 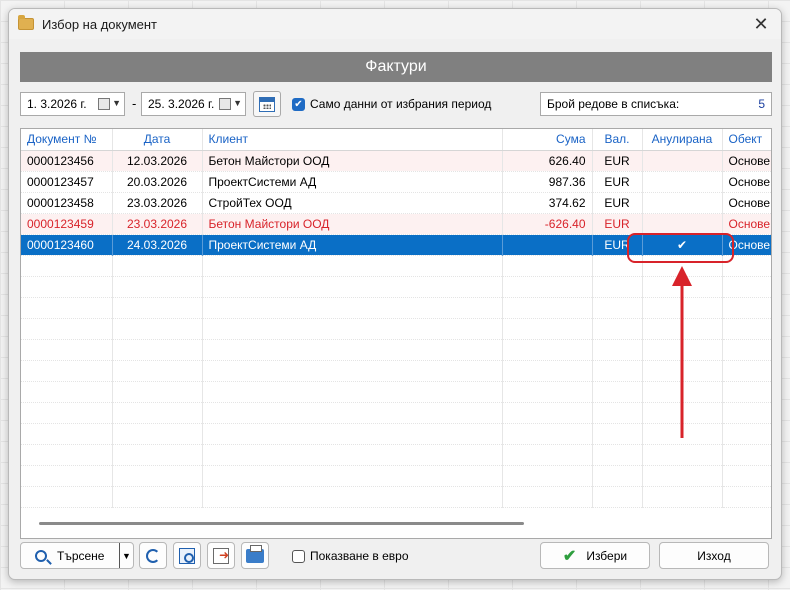 I want to click on show-euro-label: Показване в евро, so click(x=359, y=556).